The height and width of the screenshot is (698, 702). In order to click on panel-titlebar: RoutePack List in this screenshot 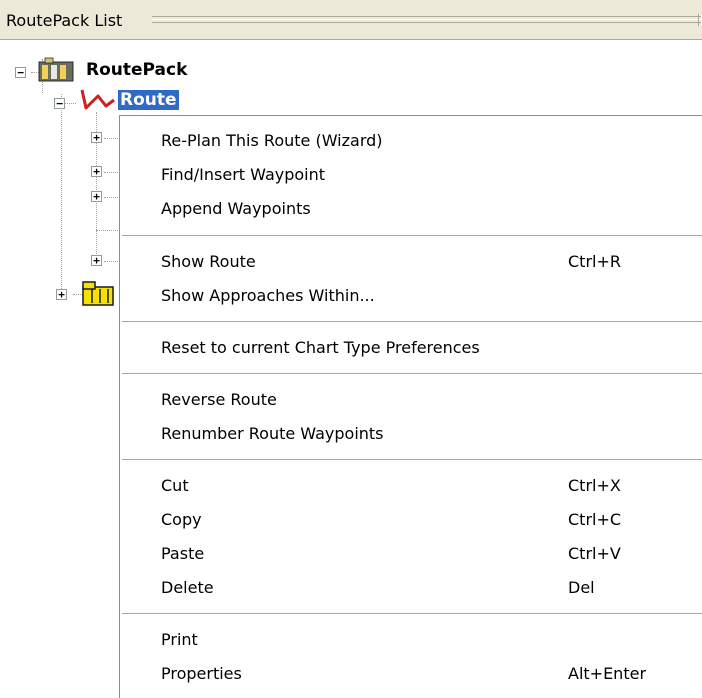, I will do `click(351, 20)`.